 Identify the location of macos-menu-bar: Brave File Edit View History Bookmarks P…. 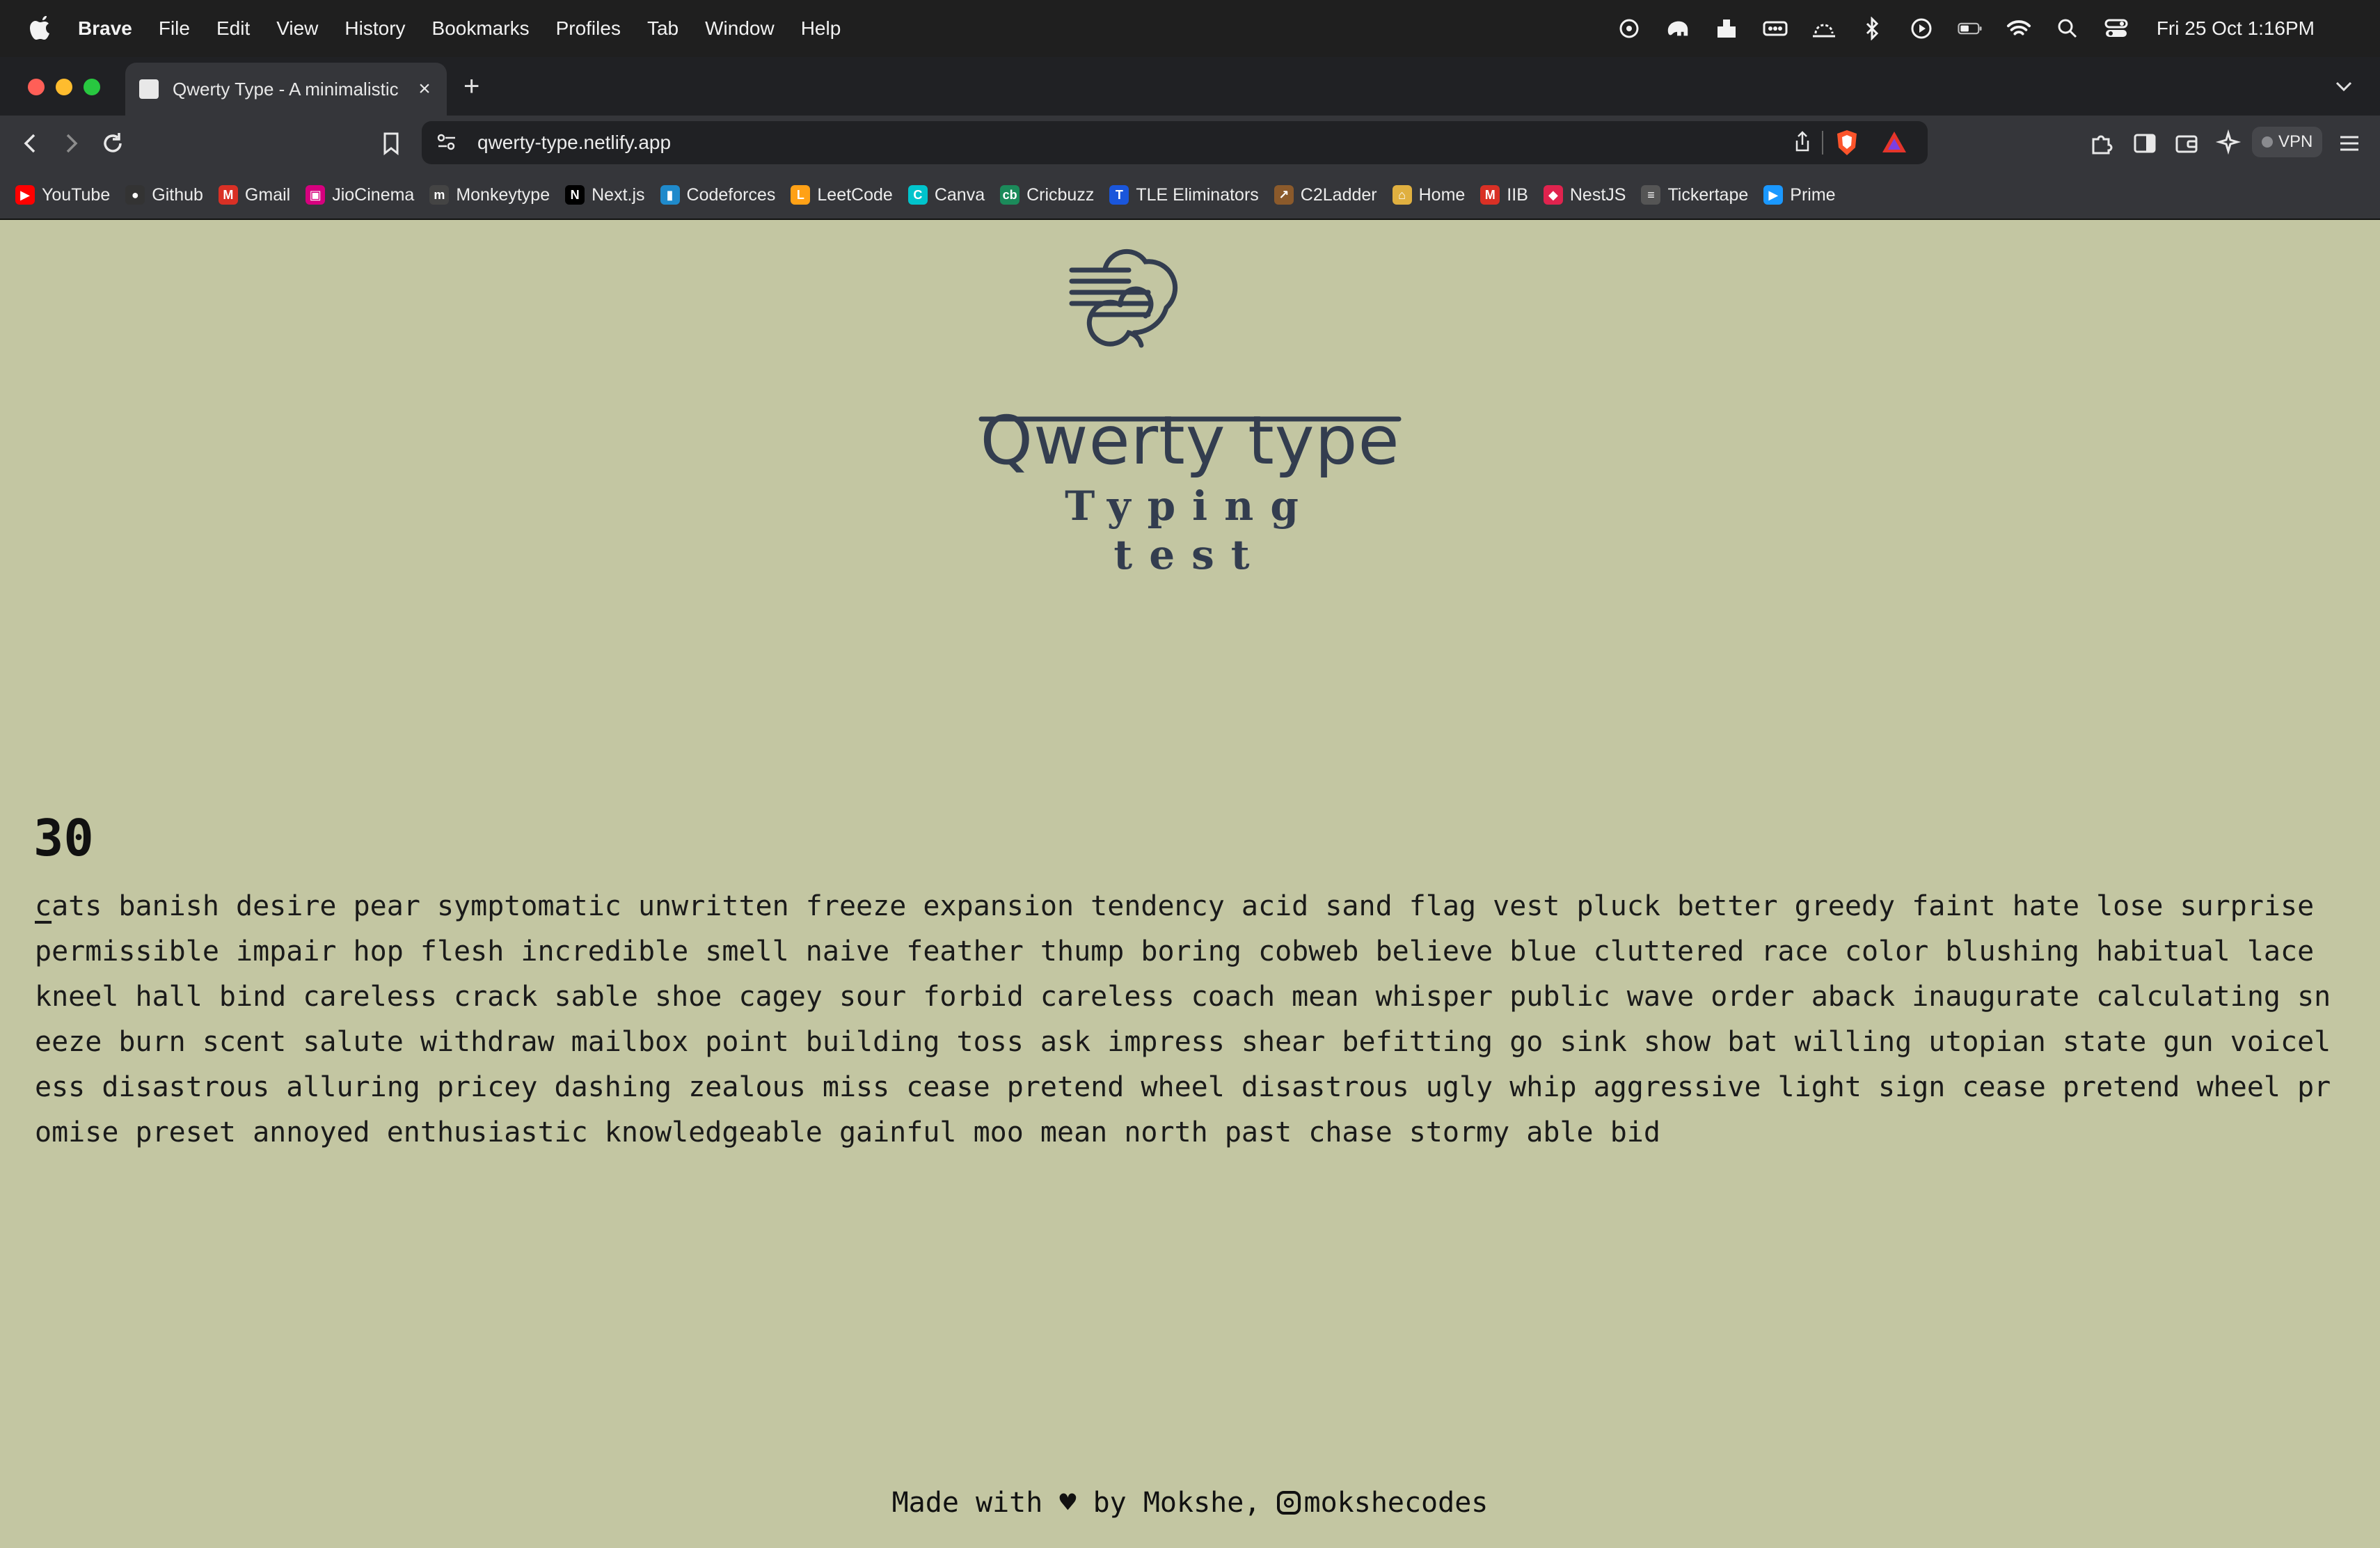
(1190, 28).